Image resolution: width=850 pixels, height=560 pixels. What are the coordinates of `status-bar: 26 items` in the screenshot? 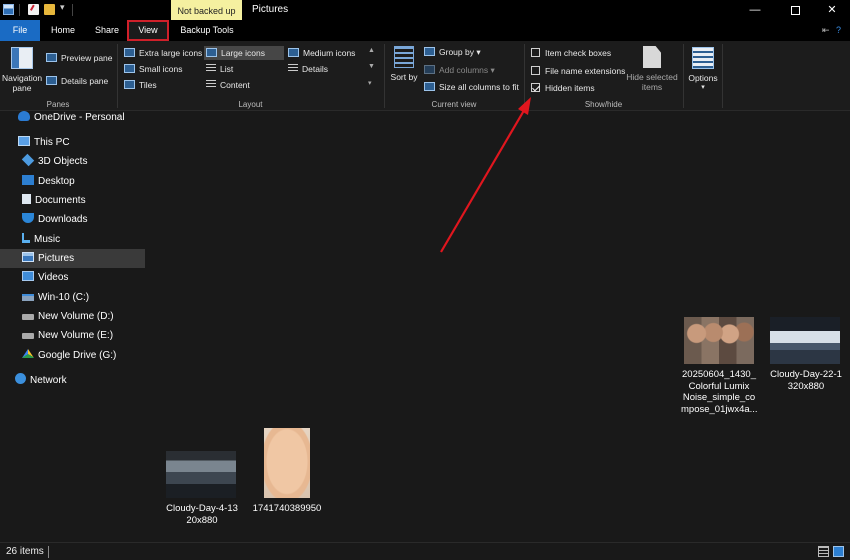 It's located at (425, 551).